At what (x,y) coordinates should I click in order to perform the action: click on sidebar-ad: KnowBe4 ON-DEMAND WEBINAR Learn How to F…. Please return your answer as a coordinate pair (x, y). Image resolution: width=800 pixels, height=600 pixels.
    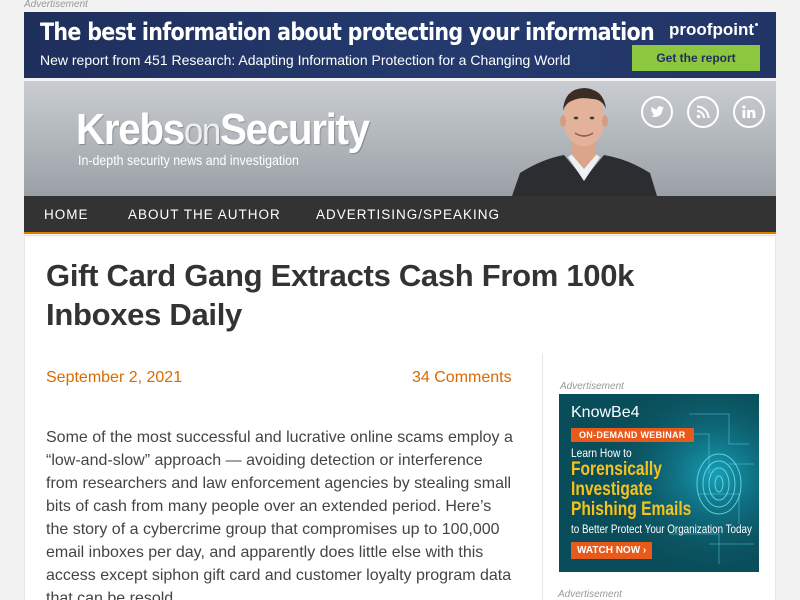
    Looking at the image, I should click on (659, 483).